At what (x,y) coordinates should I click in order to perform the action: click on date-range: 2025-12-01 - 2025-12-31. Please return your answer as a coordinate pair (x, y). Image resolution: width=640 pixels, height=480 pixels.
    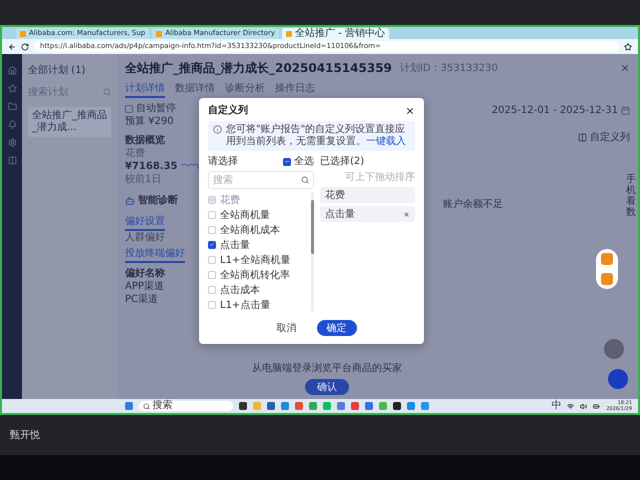
    Looking at the image, I should click on (555, 110).